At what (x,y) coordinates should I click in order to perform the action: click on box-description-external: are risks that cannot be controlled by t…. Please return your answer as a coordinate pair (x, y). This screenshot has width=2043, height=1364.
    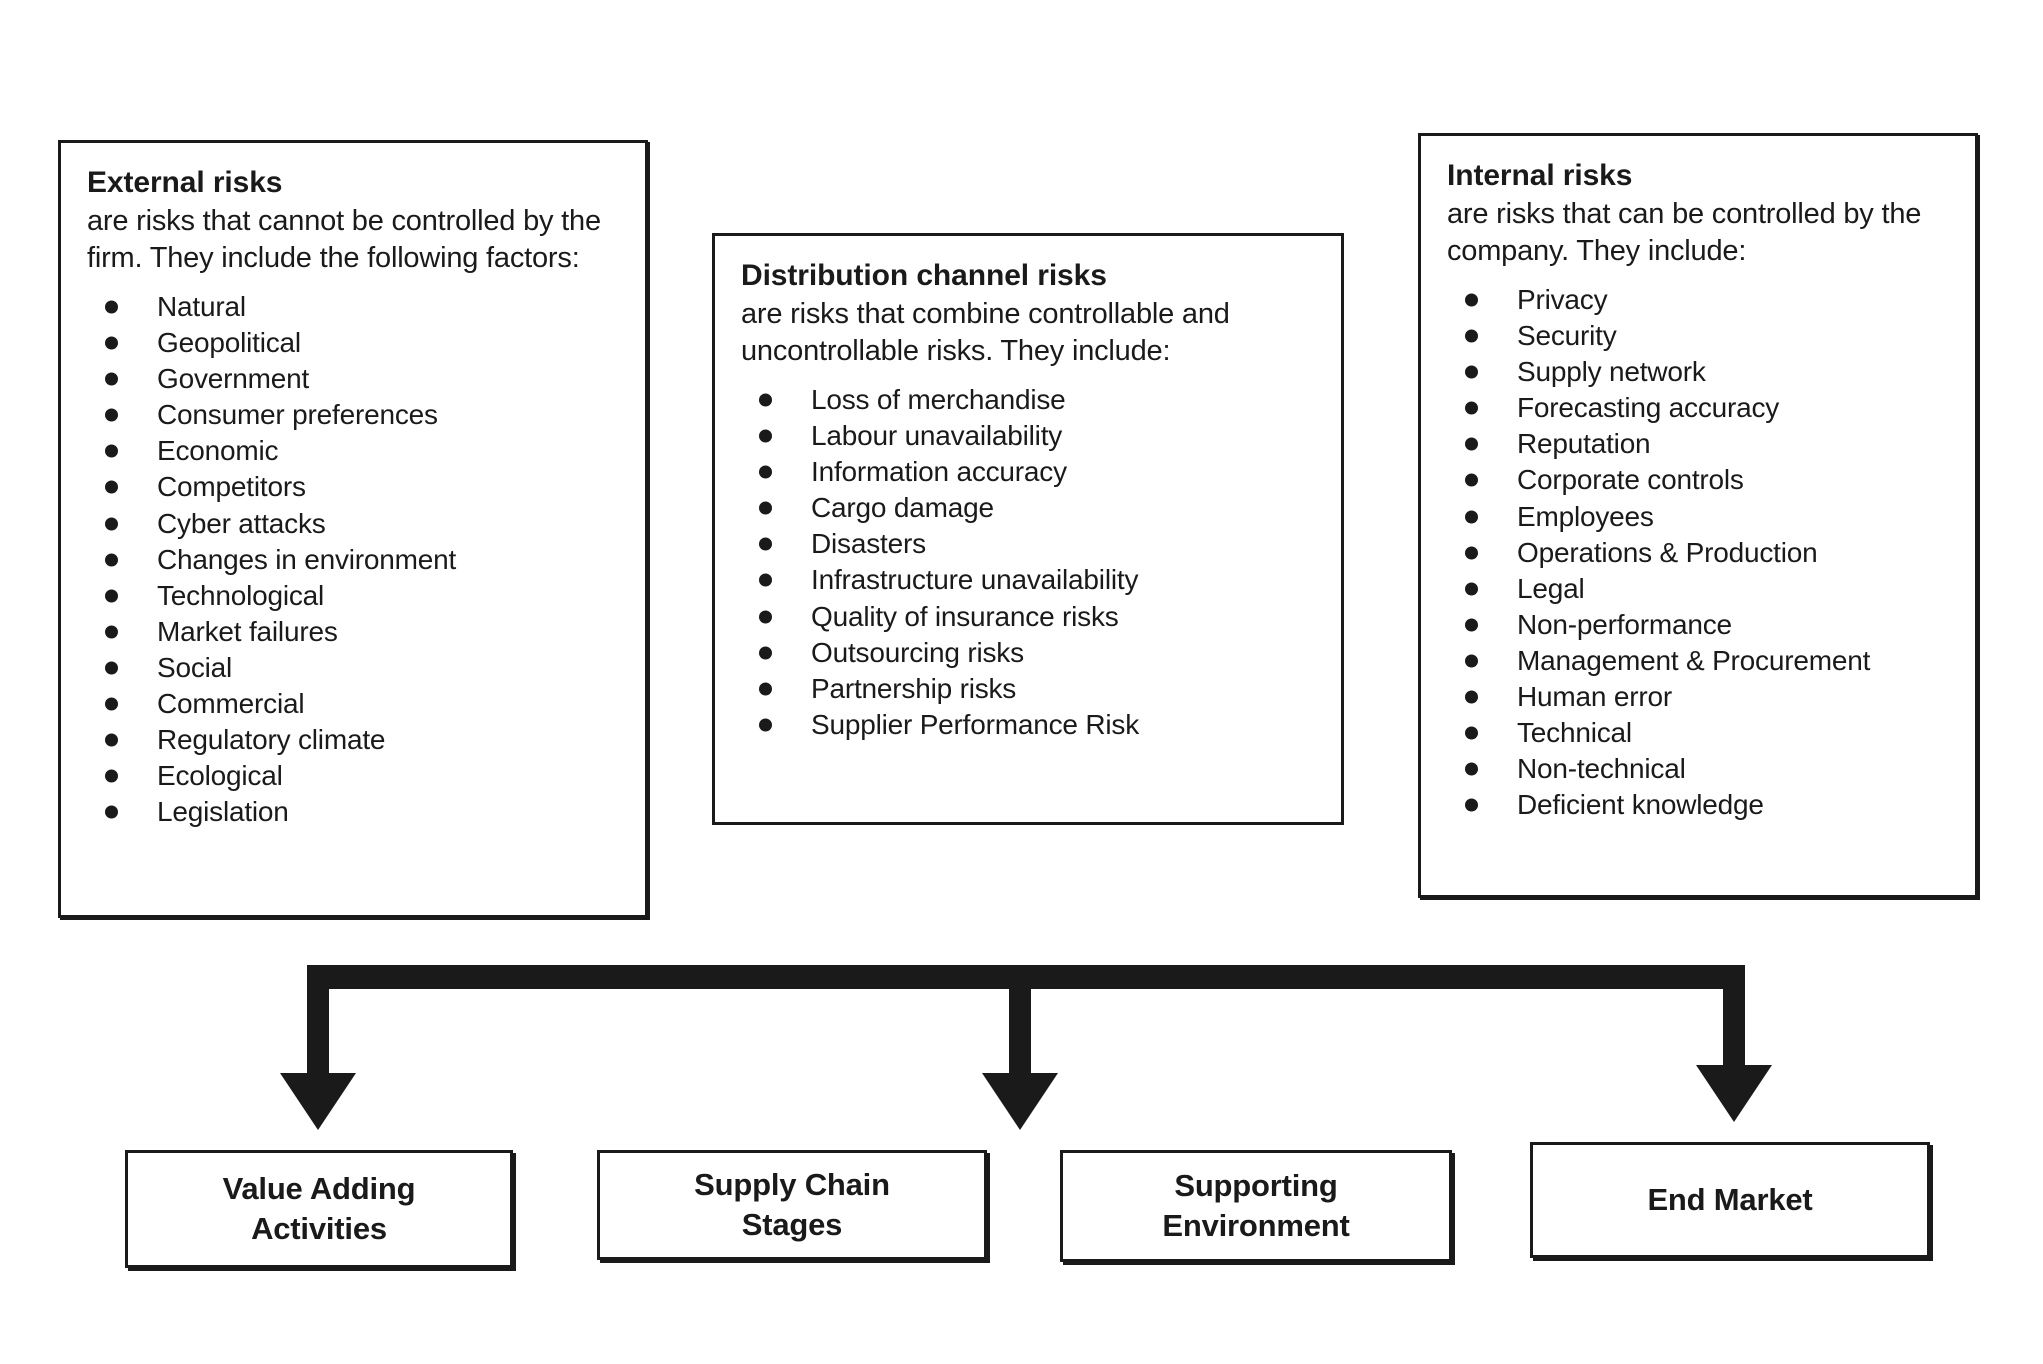
    Looking at the image, I should click on (344, 239).